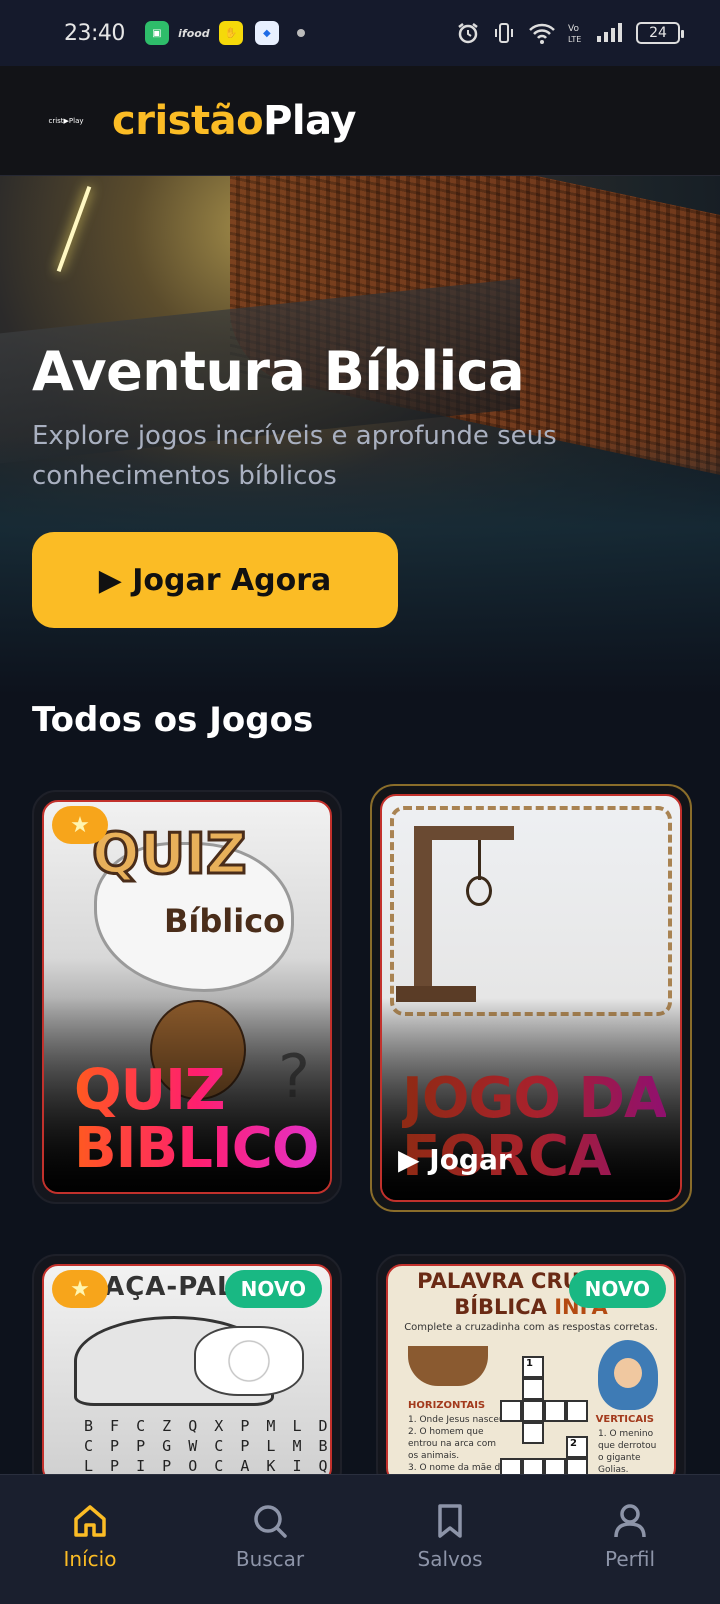  I want to click on horizontais-label: HORIZONTAIS, so click(447, 1405).